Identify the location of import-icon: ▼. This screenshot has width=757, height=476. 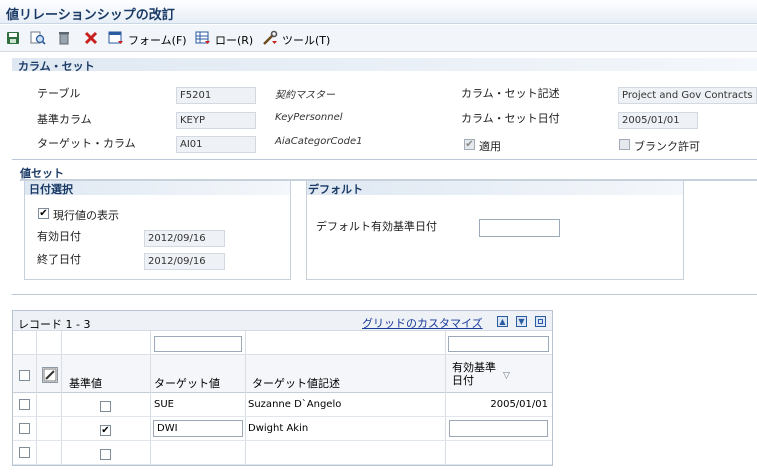
(521, 321).